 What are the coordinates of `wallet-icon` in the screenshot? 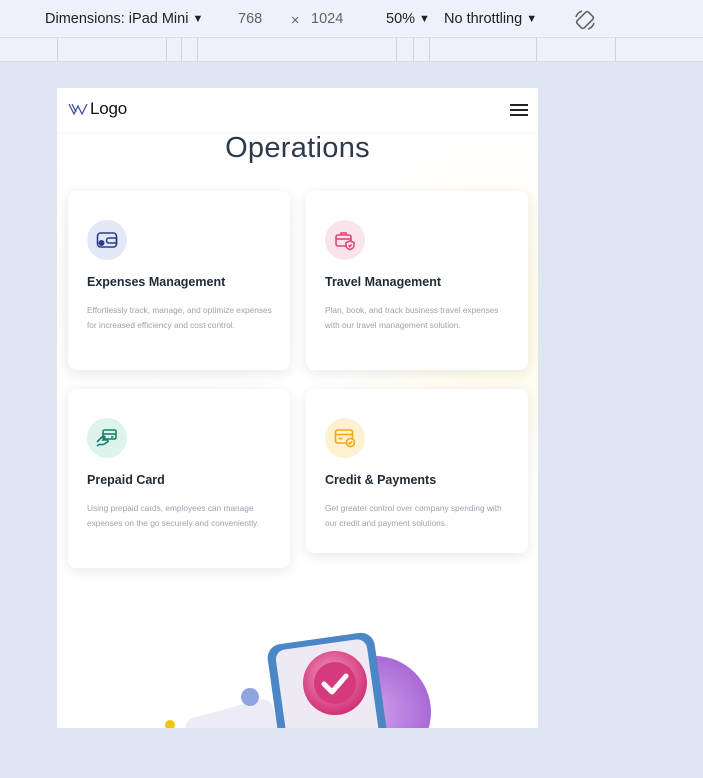 It's located at (107, 240).